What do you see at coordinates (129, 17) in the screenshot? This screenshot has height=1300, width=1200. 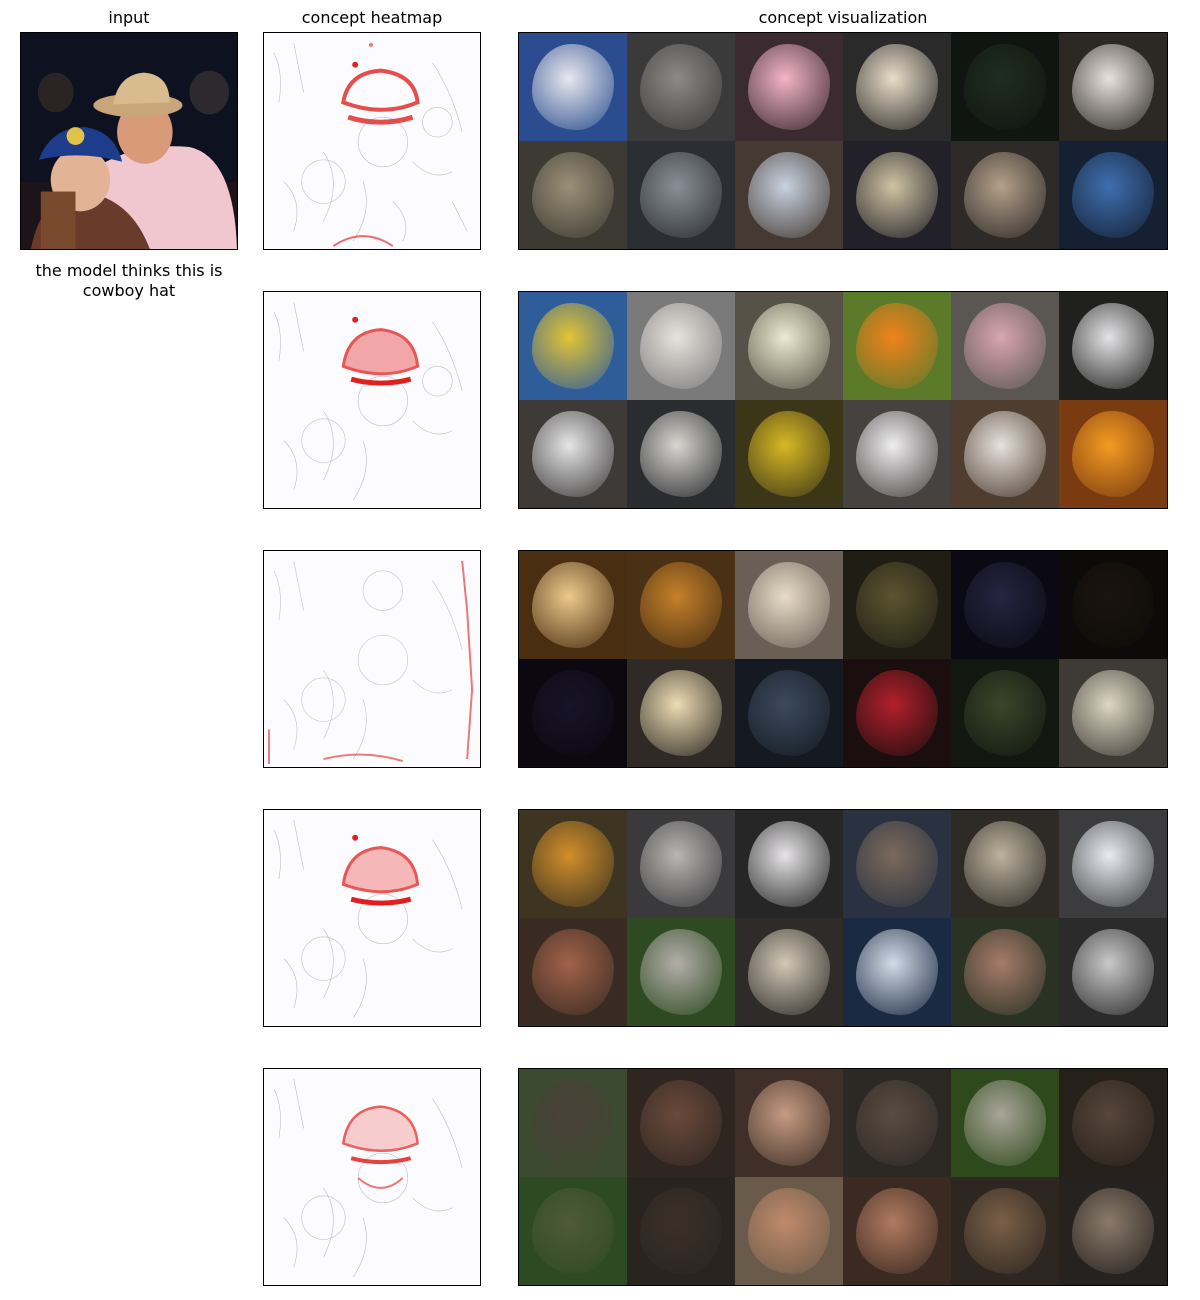 I see `input-column-title: input` at bounding box center [129, 17].